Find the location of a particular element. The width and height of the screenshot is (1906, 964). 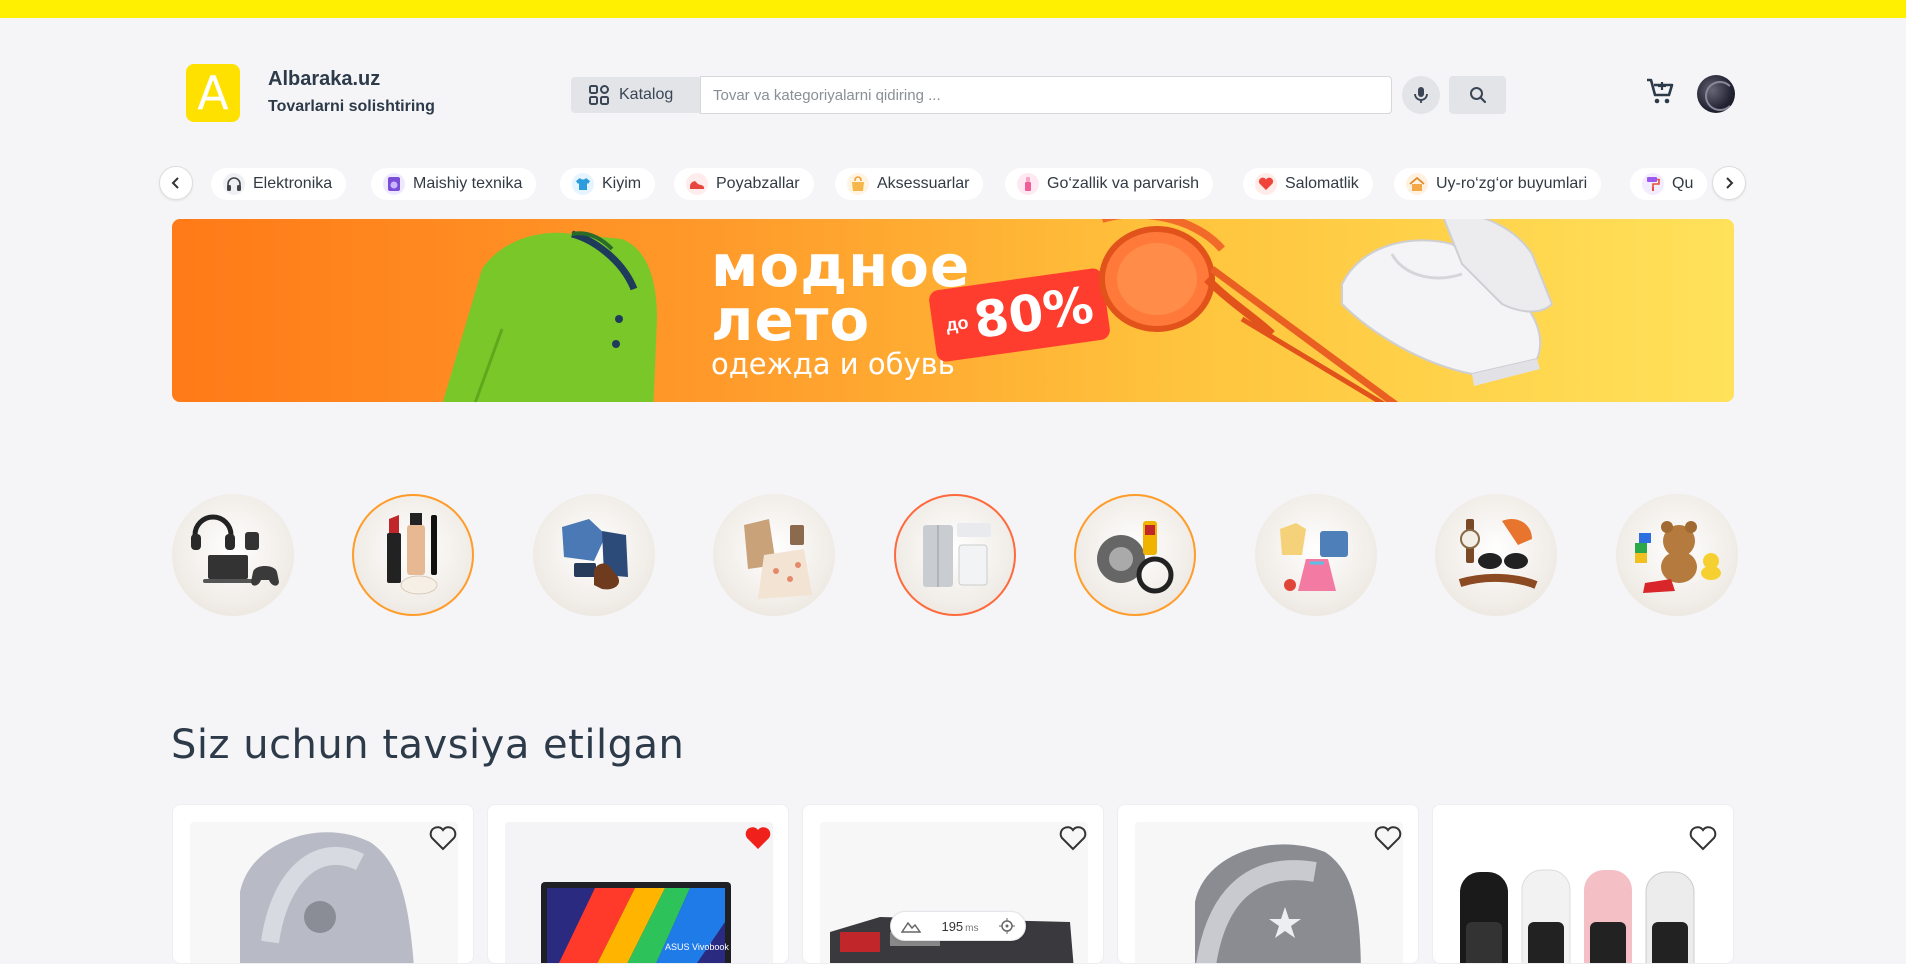

search-button is located at coordinates (1477, 95).